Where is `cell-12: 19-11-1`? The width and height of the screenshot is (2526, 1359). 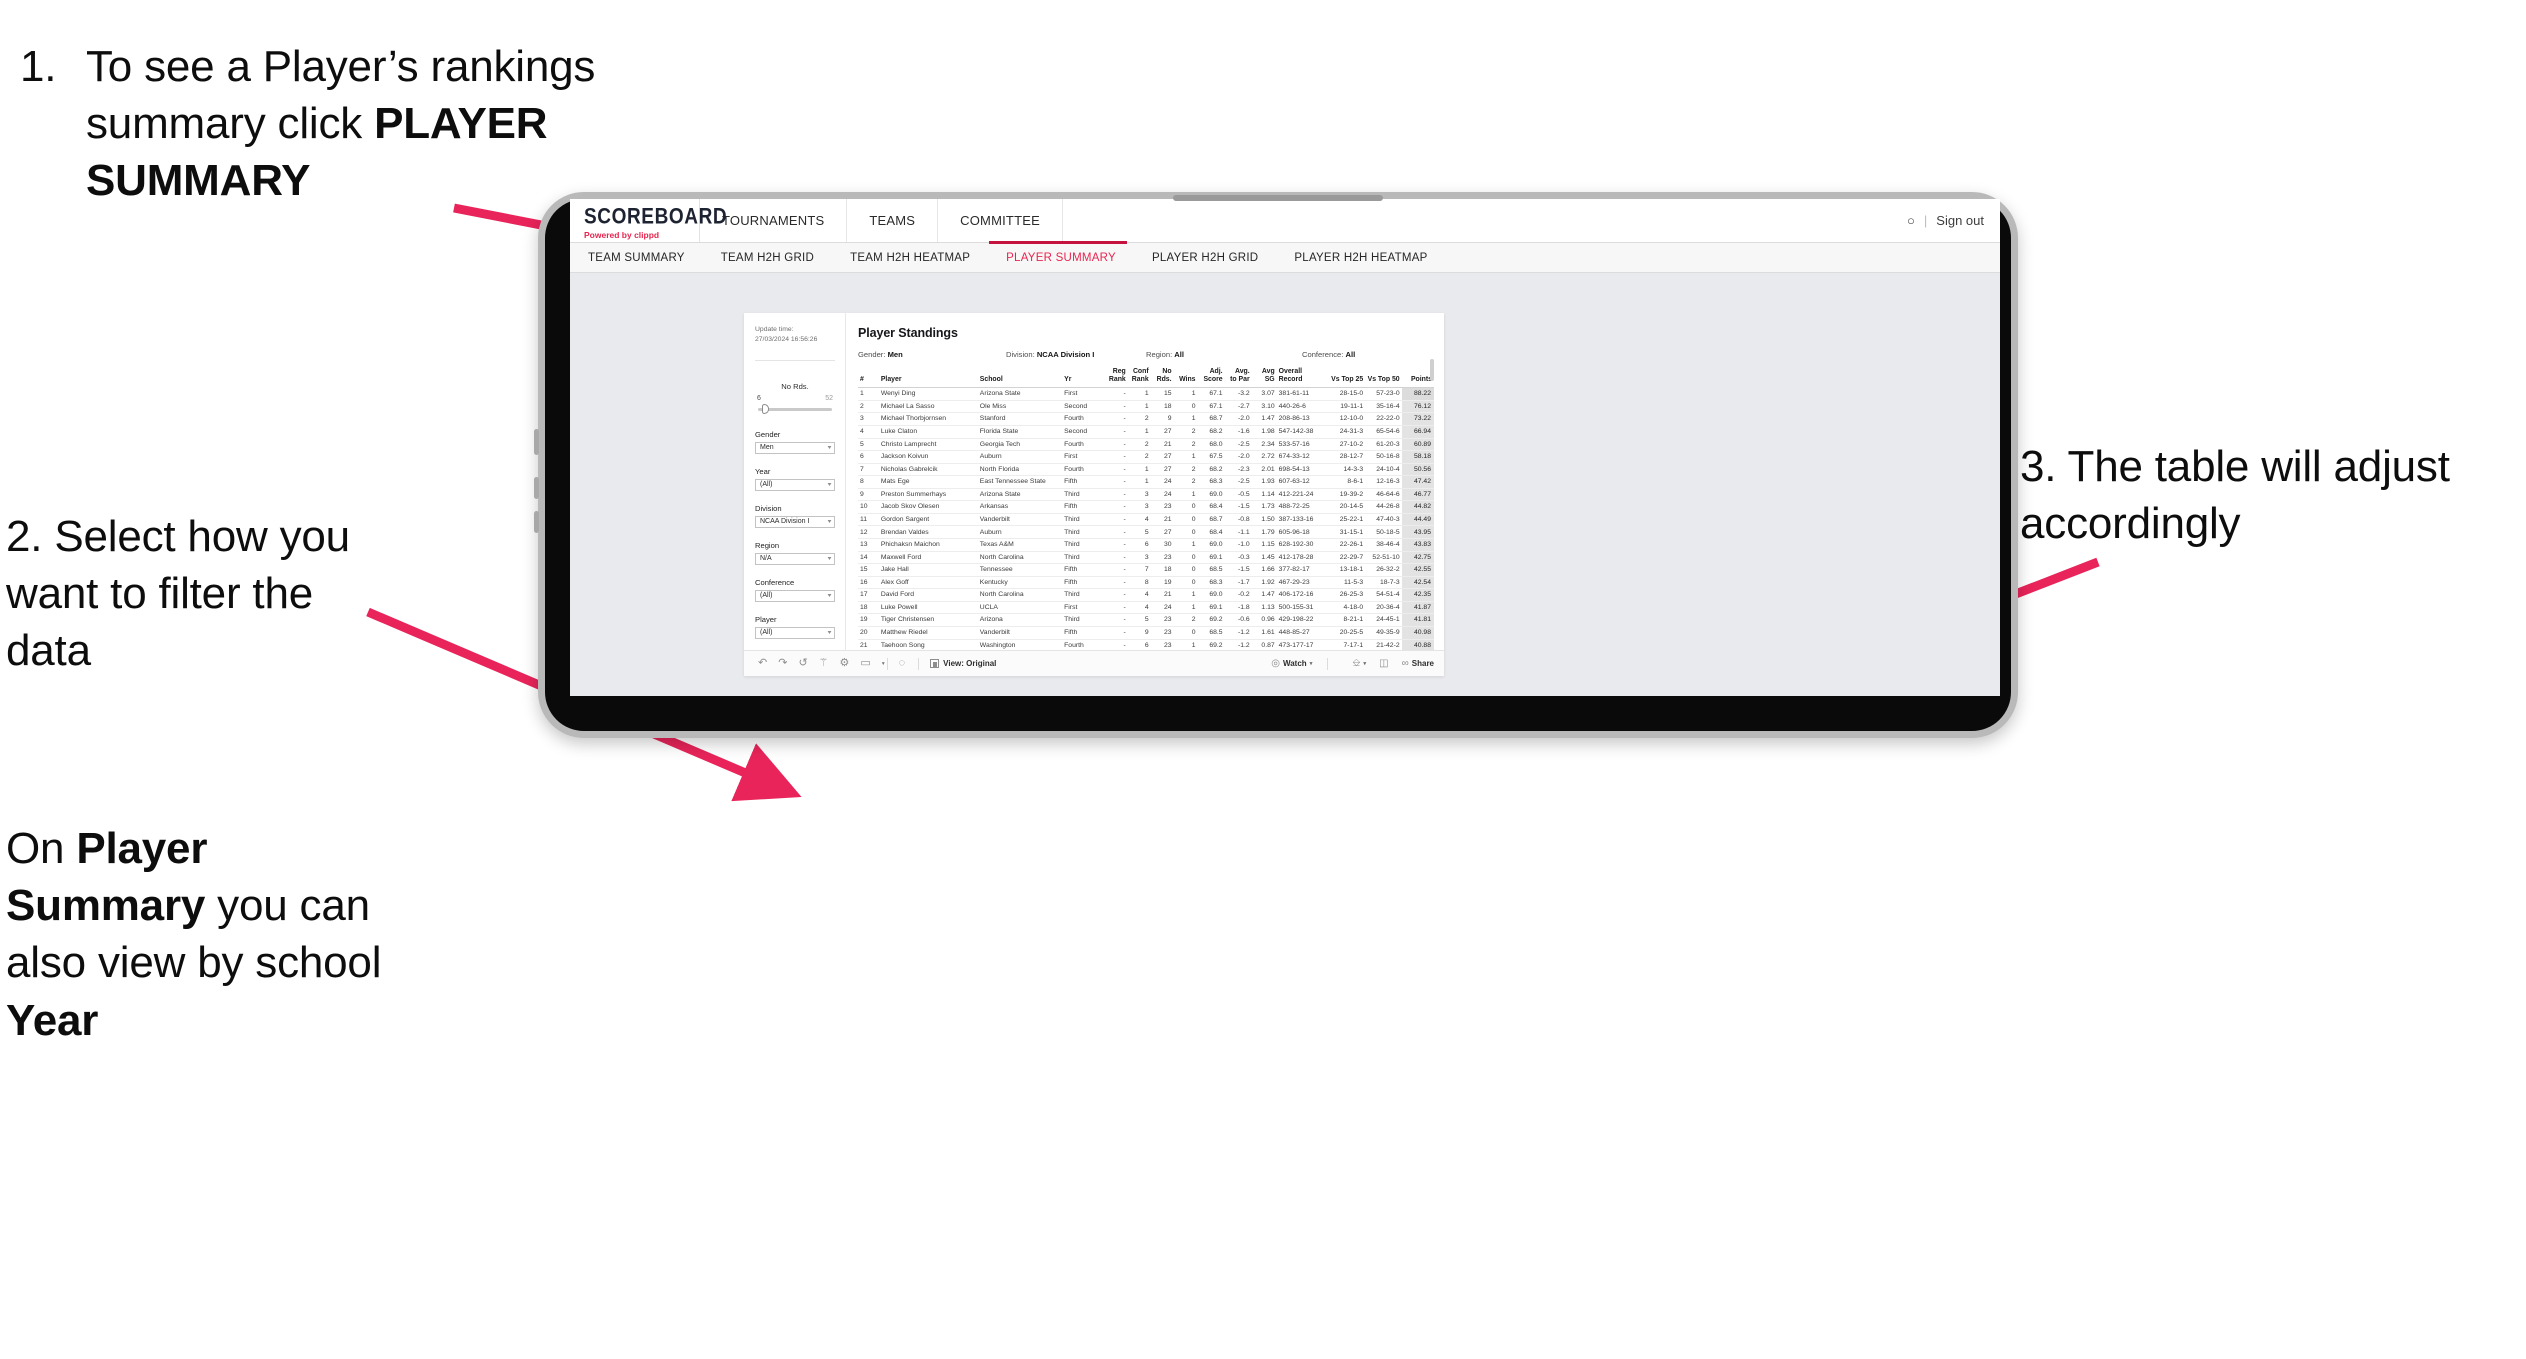 cell-12: 19-11-1 is located at coordinates (1347, 407).